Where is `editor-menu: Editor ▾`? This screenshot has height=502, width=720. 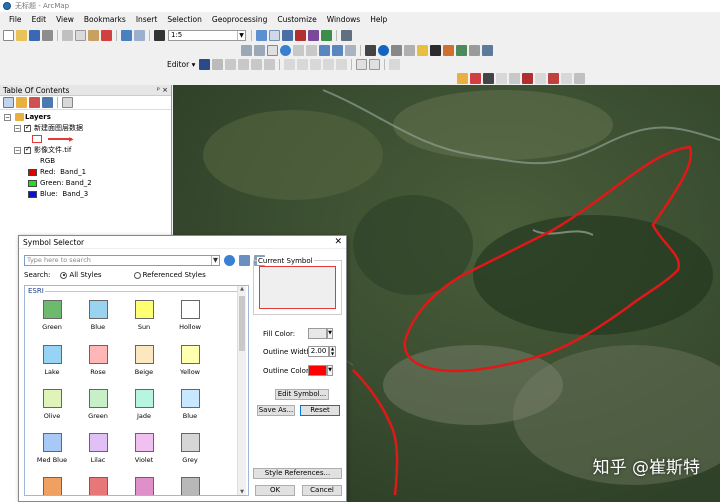
editor-menu: Editor ▾ is located at coordinates (181, 64).